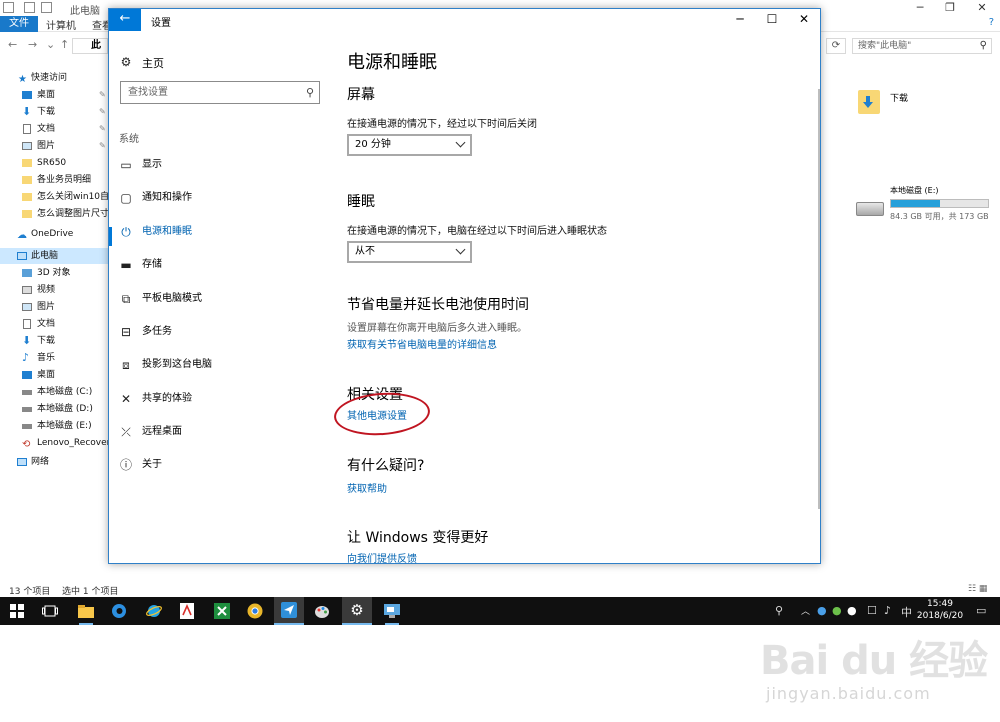  What do you see at coordinates (8, 7) in the screenshot?
I see `explorer-app-icon` at bounding box center [8, 7].